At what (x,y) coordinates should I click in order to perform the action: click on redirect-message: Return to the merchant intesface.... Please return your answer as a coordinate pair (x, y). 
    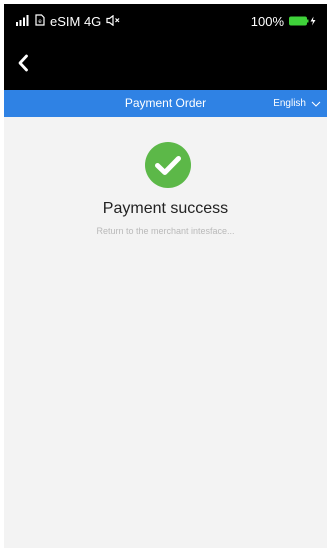
    Looking at the image, I should click on (165, 231).